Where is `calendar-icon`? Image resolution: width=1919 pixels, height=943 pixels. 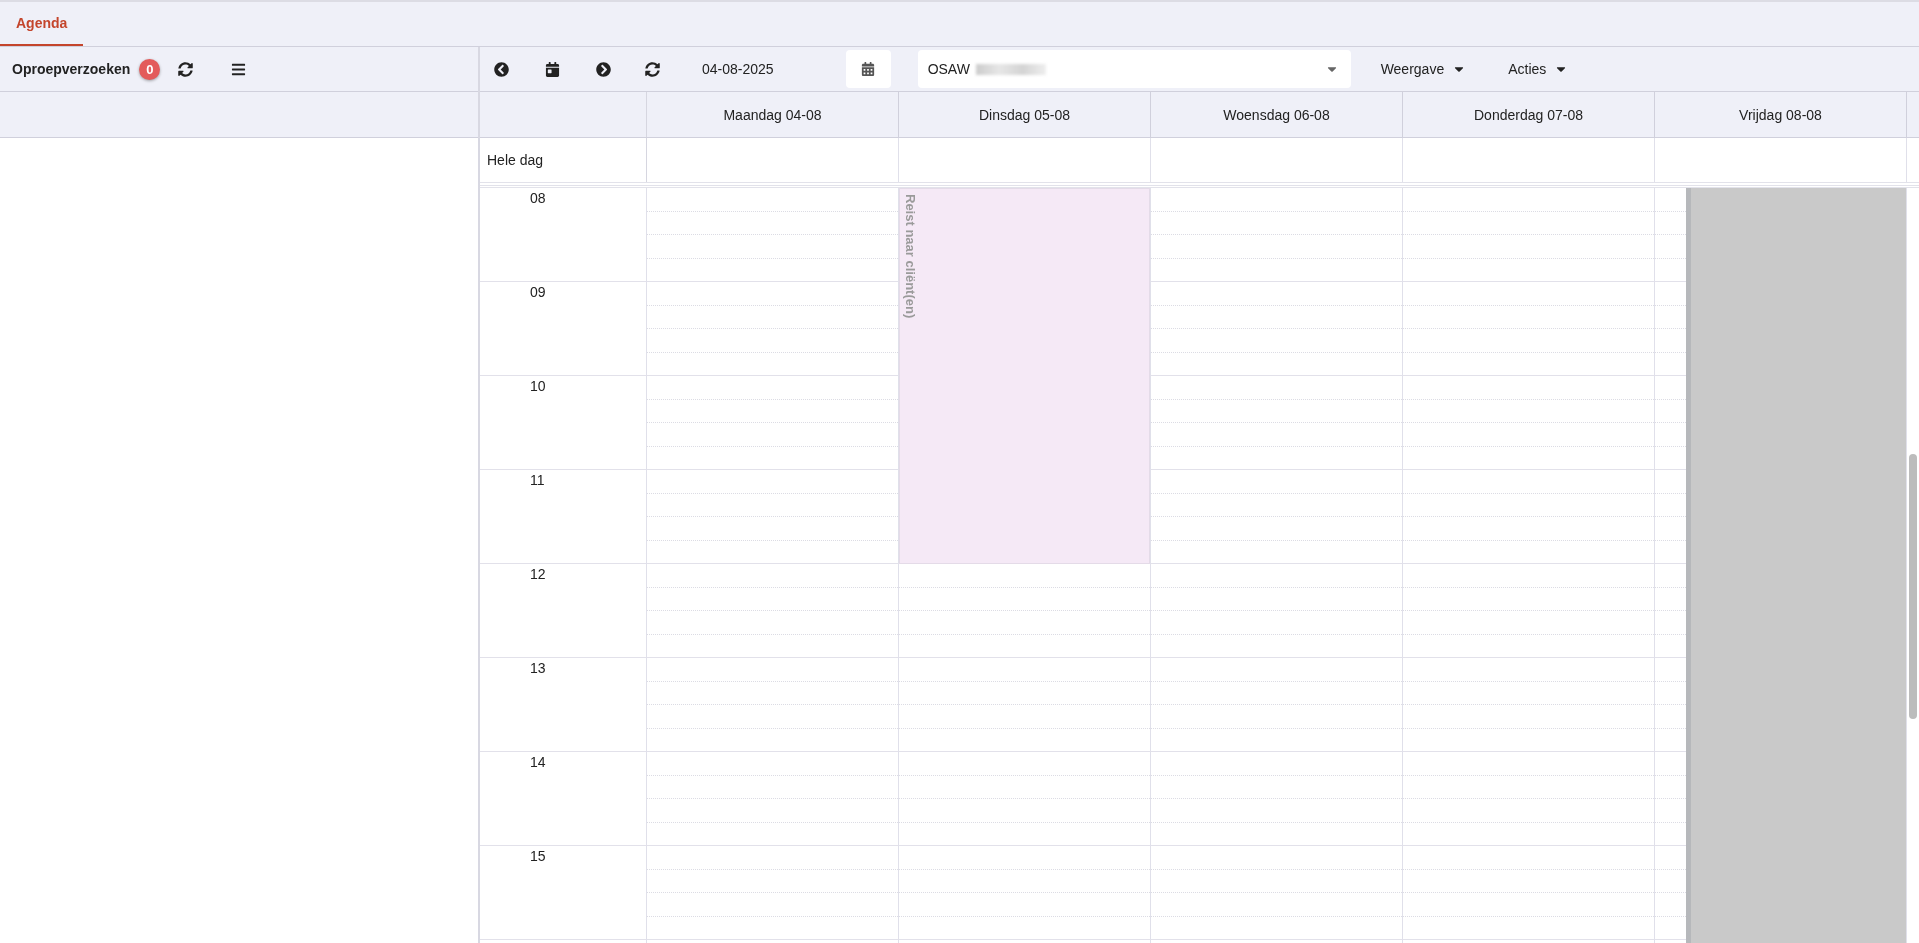 calendar-icon is located at coordinates (868, 69).